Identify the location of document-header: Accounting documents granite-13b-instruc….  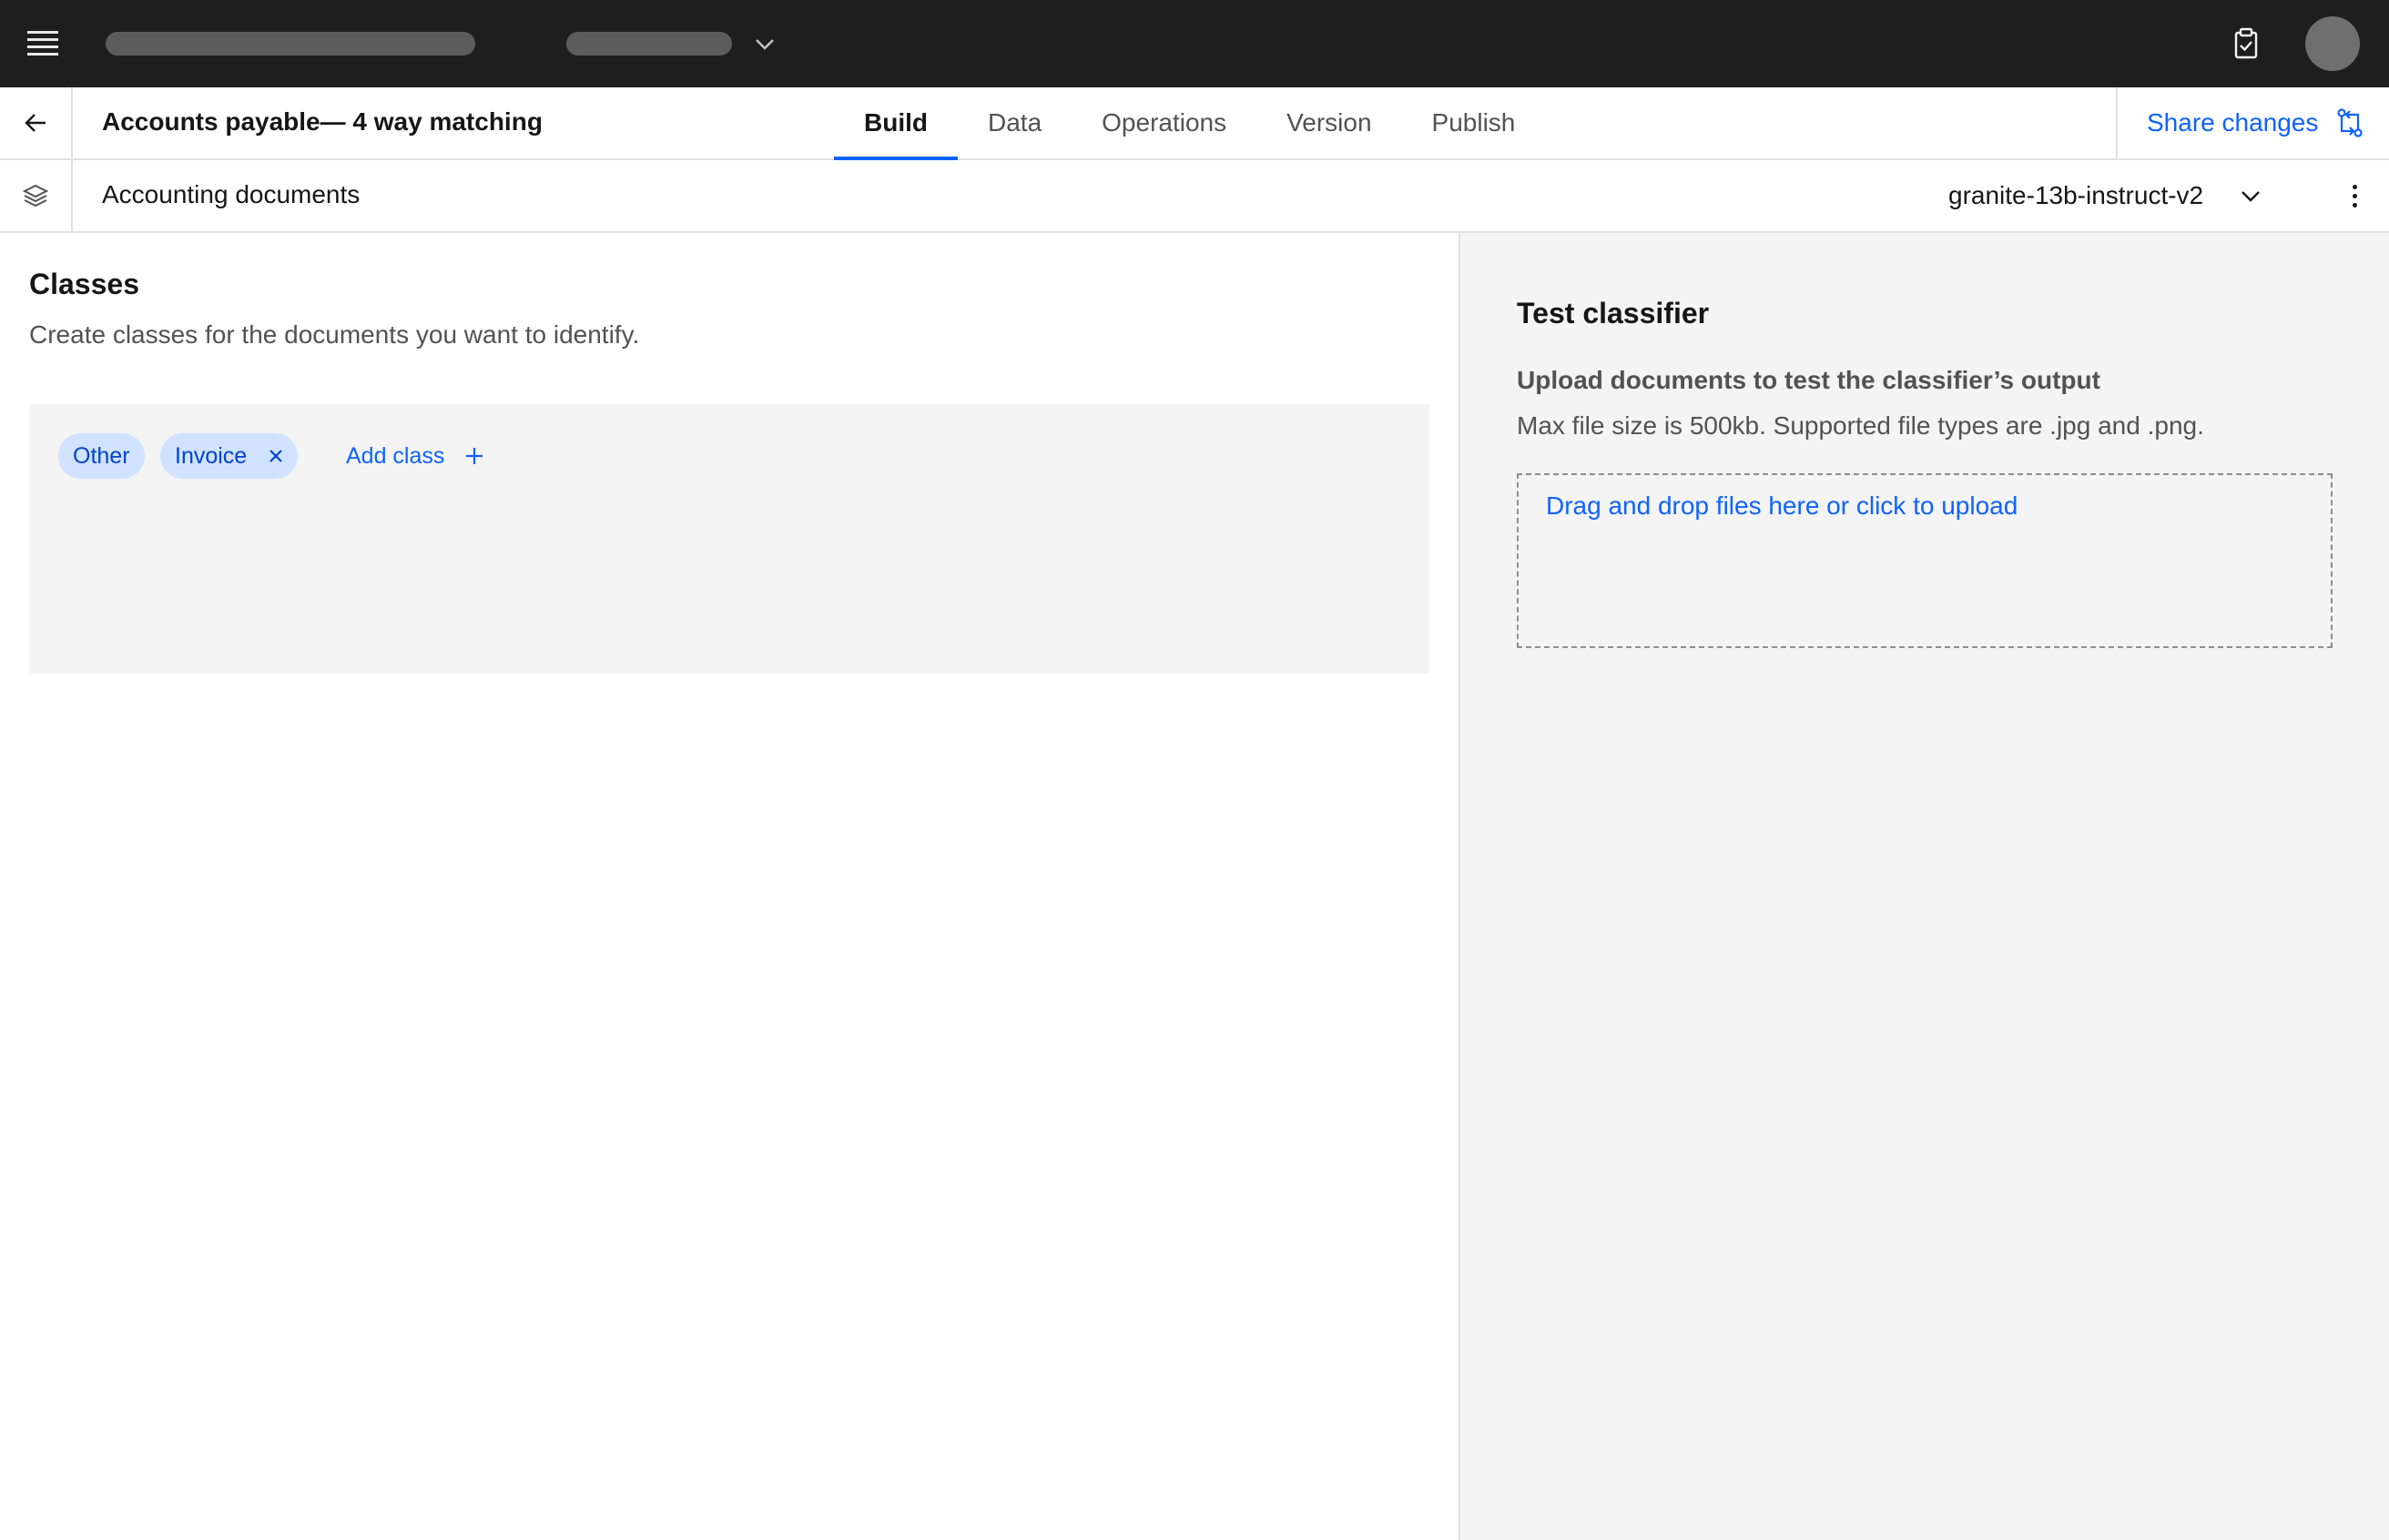
(1194, 196).